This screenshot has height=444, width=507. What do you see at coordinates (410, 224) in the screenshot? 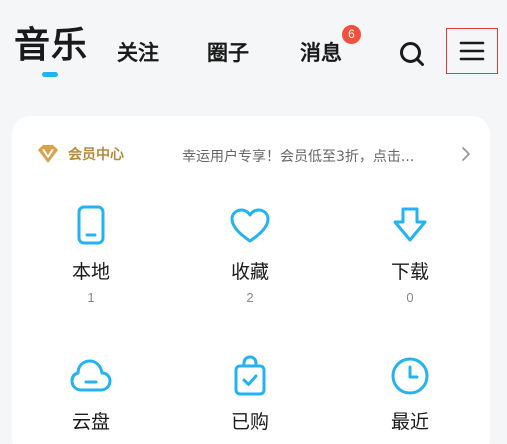
I see `download-icon` at bounding box center [410, 224].